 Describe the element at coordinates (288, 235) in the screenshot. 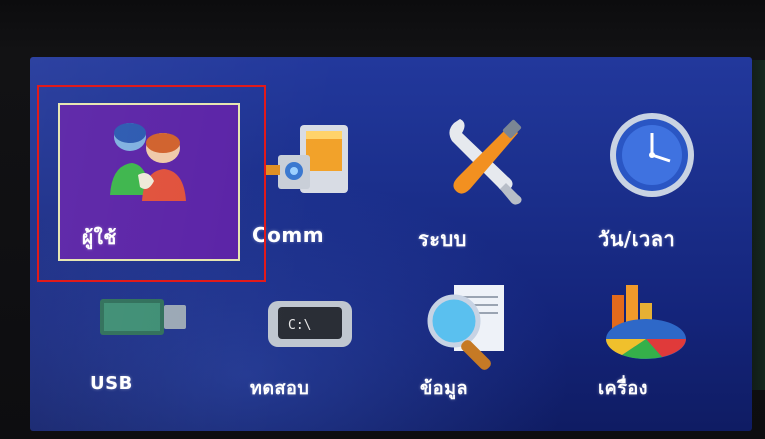

I see `menu-item-label: Comm` at that location.